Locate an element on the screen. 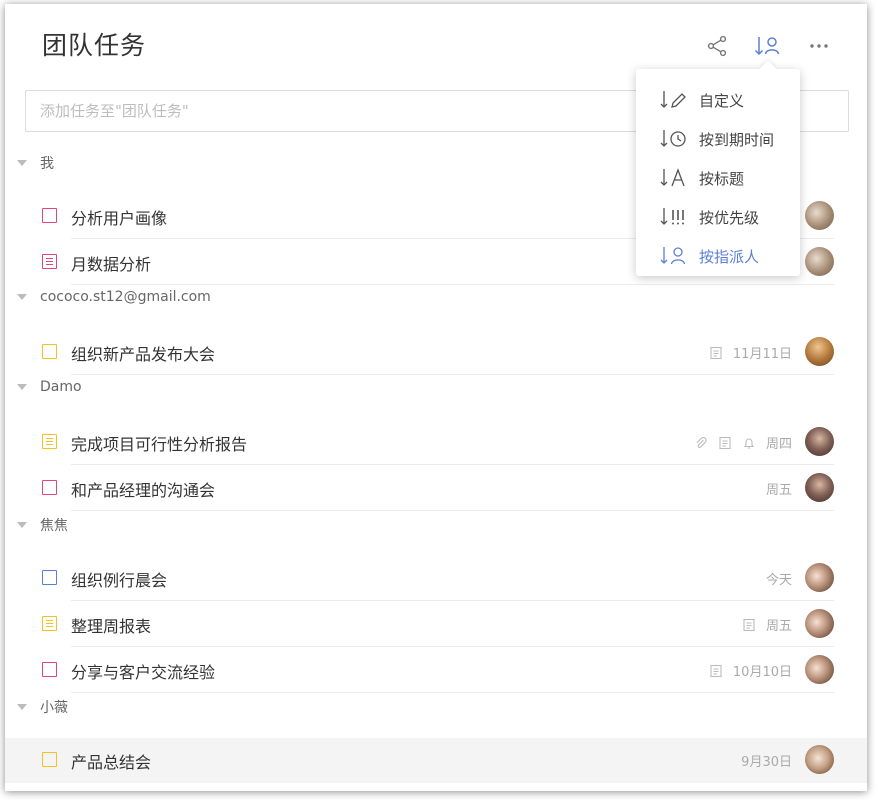 The width and height of the screenshot is (880, 800). sort-menu: 自定义 按到期时间 按标题 按优先级 按指派人 is located at coordinates (718, 168).